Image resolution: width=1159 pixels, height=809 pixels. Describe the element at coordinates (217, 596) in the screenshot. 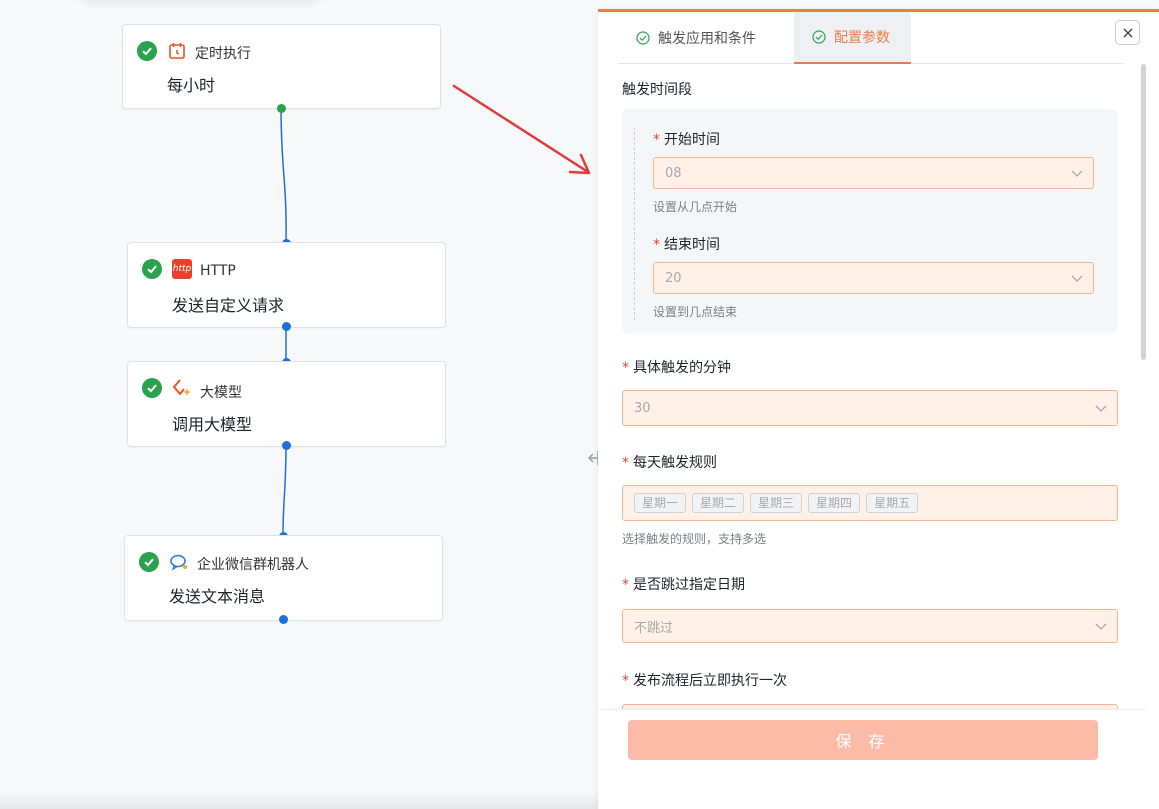

I see `node-action: 发送文本消息` at that location.